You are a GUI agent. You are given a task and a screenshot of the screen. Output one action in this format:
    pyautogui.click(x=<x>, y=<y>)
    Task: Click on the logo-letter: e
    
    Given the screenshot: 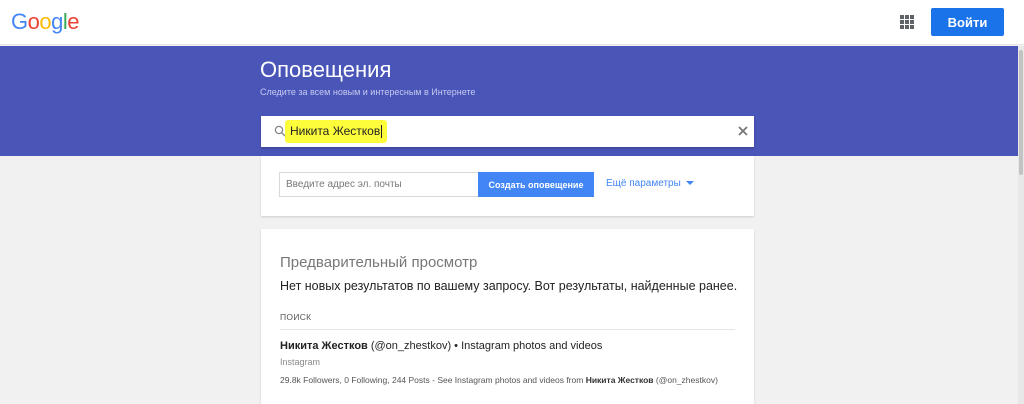 What is the action you would take?
    pyautogui.click(x=73, y=21)
    